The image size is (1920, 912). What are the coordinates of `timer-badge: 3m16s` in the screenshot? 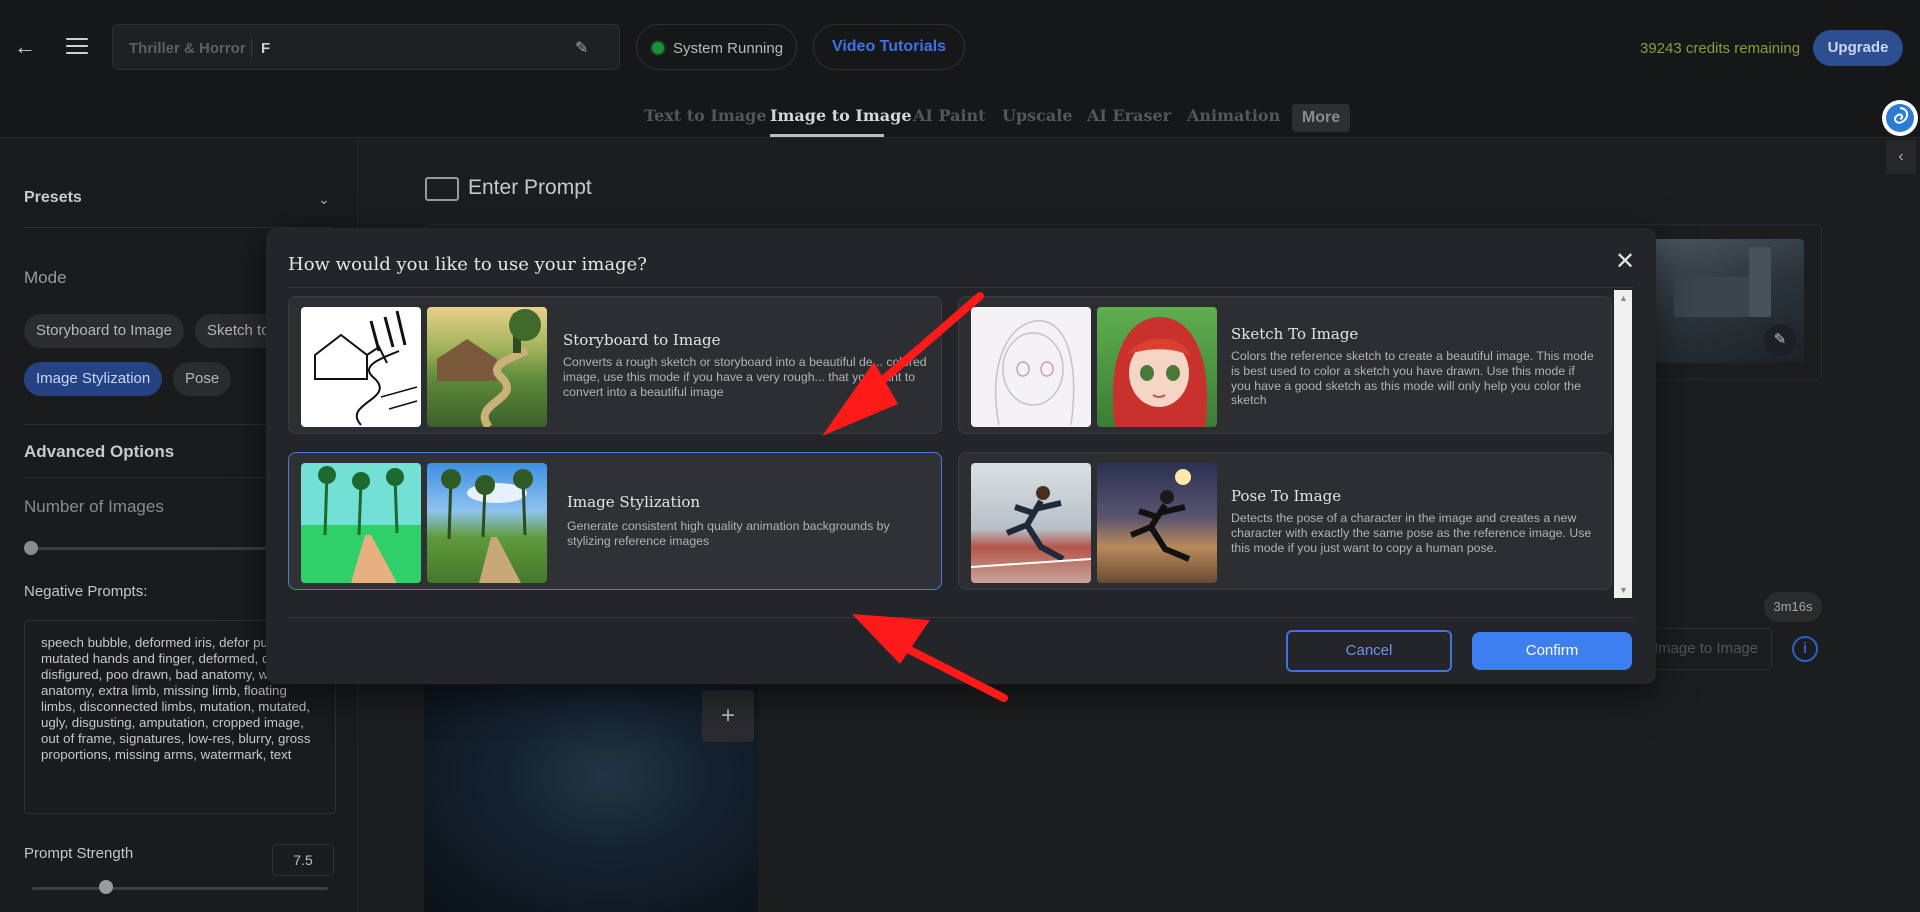 It's located at (1793, 607).